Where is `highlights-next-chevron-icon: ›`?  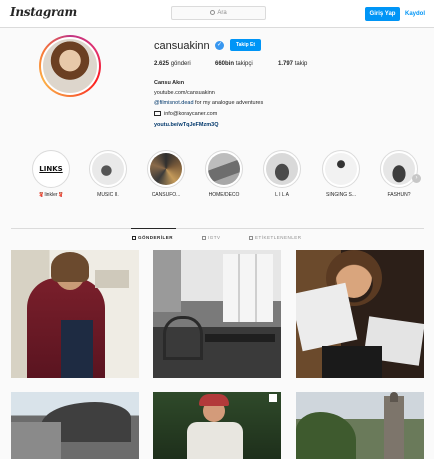 highlights-next-chevron-icon: › is located at coordinates (416, 178).